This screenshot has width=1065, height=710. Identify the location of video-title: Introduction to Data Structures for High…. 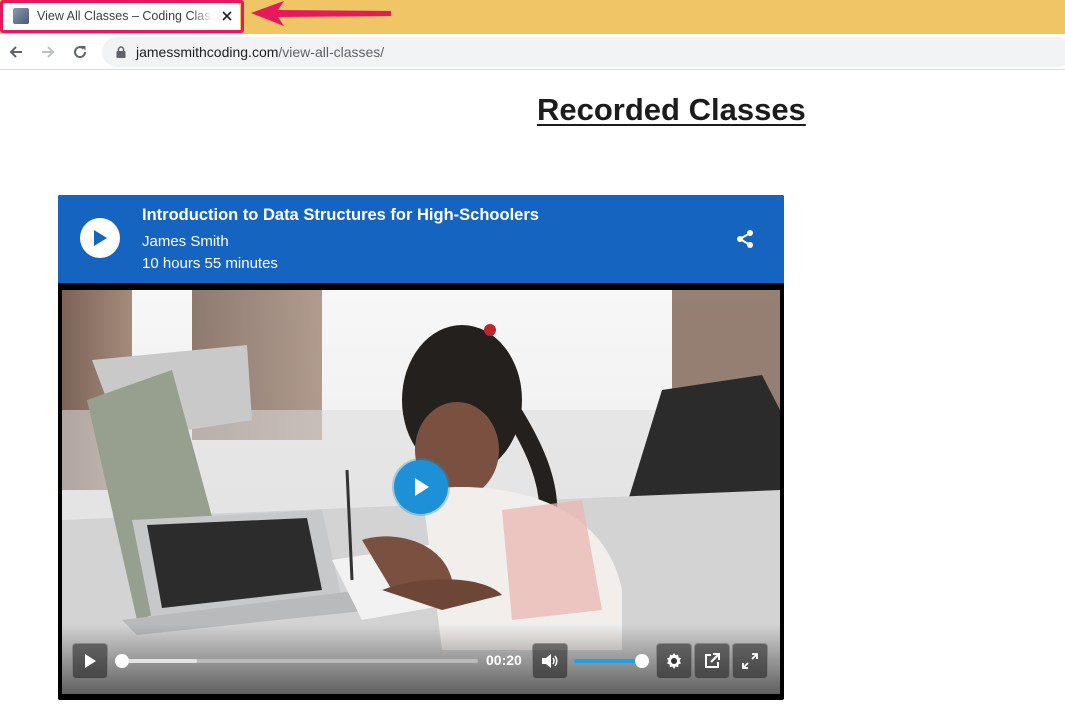
(340, 215).